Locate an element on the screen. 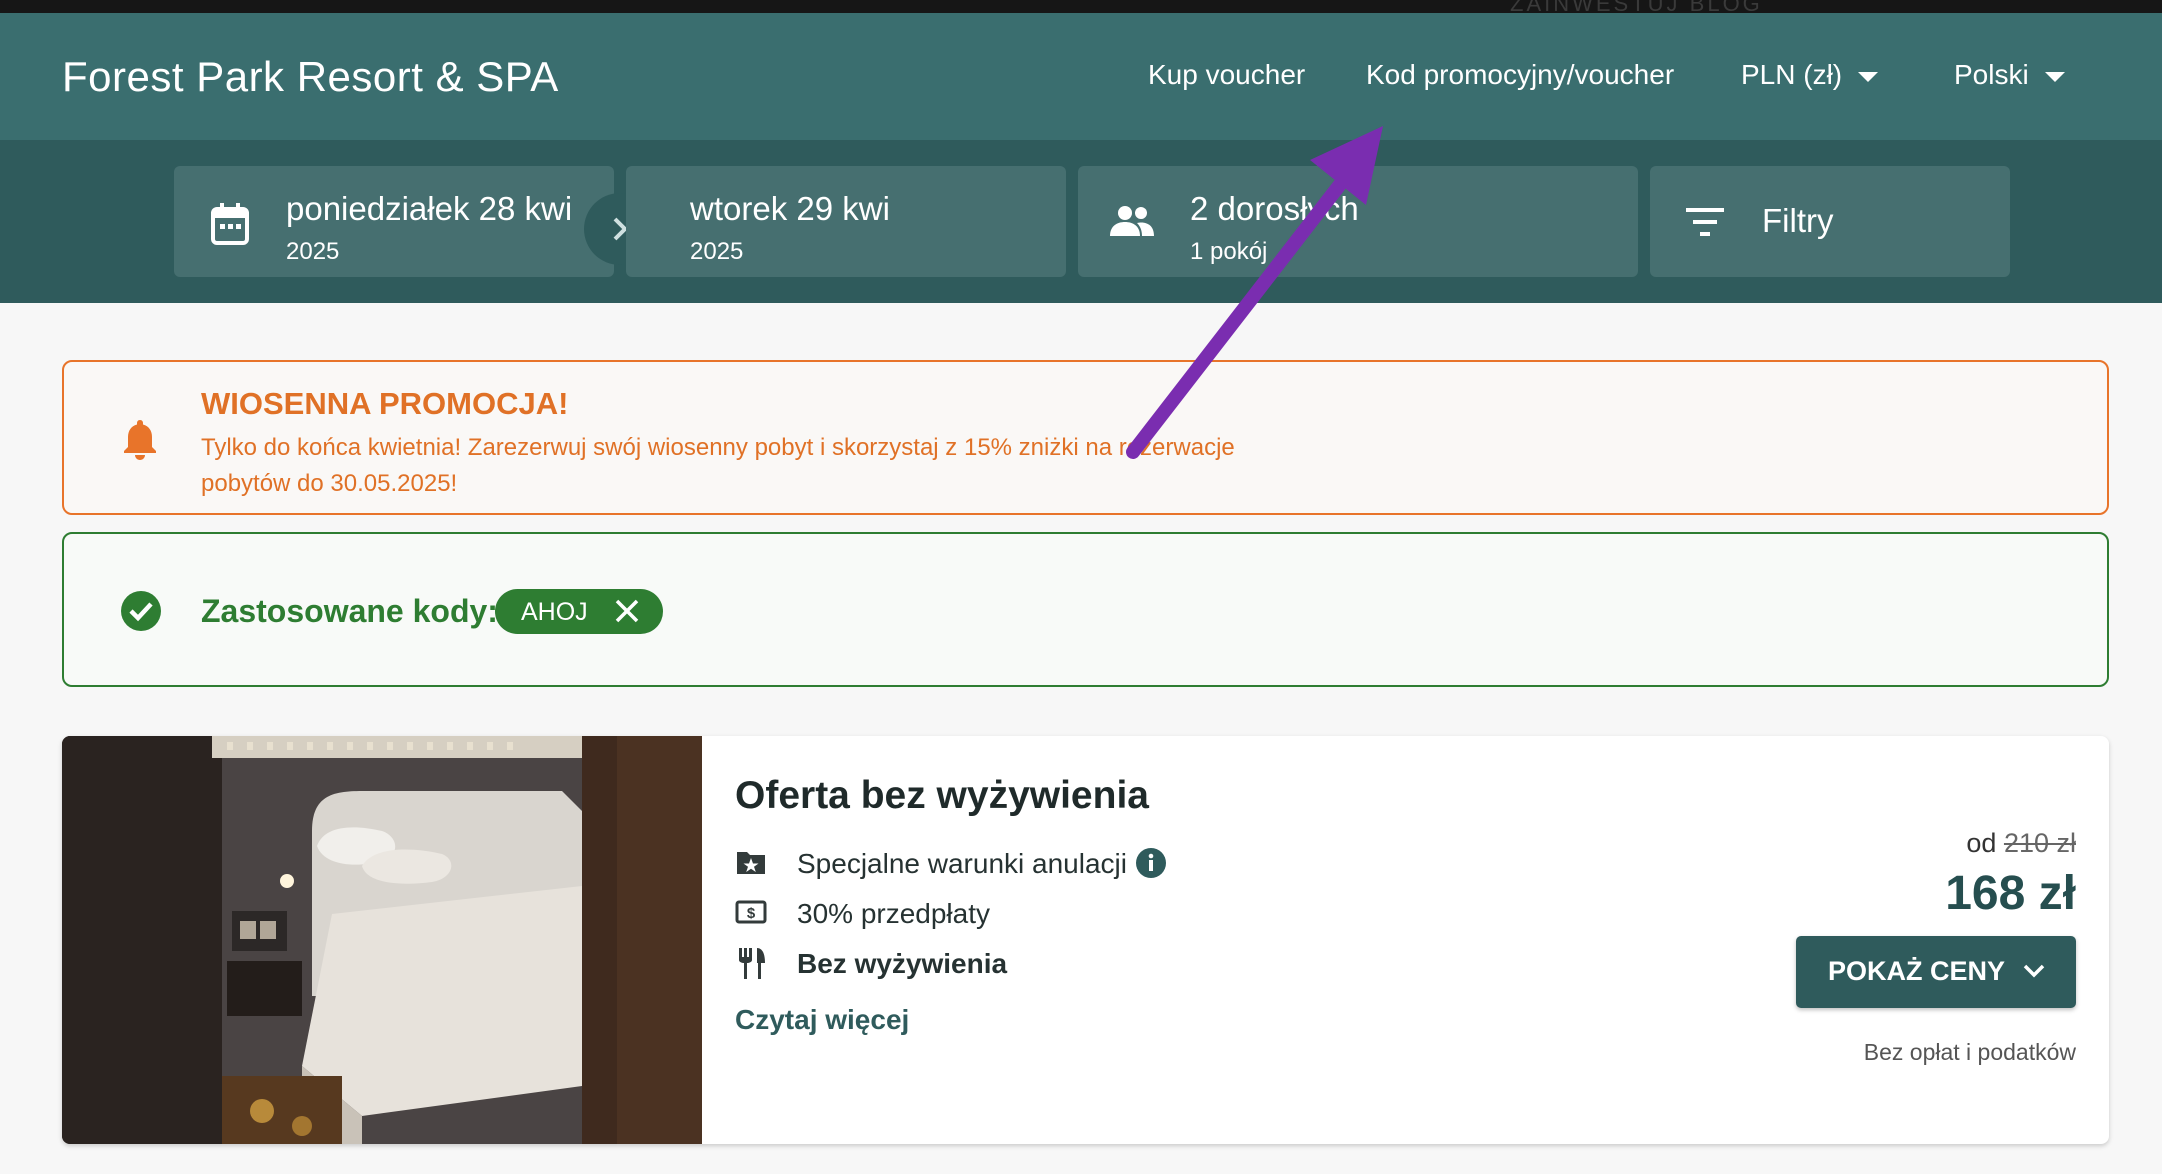  star-folder-icon is located at coordinates (751, 863).